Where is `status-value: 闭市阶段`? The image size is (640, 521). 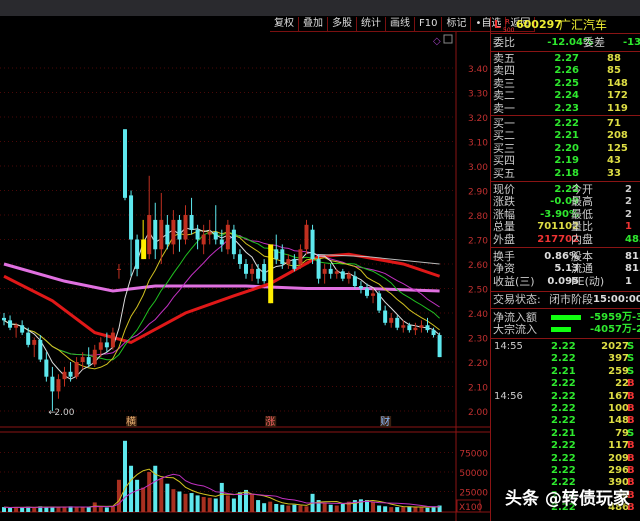
status-value: 闭市阶段 is located at coordinates (571, 299).